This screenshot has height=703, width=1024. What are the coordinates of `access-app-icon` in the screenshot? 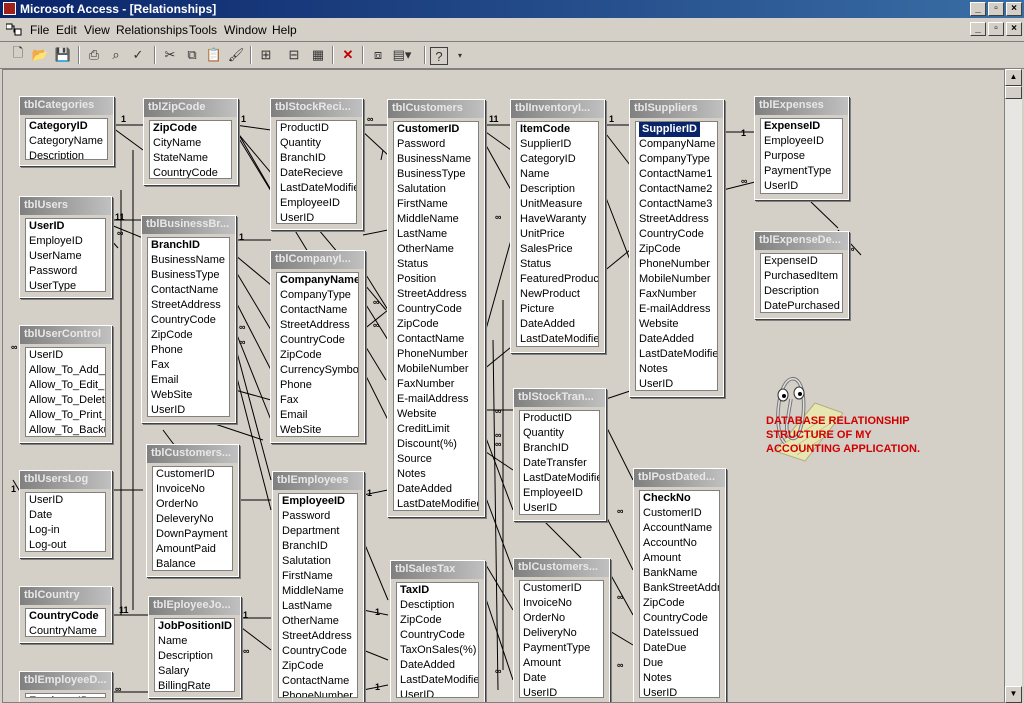 It's located at (9, 8).